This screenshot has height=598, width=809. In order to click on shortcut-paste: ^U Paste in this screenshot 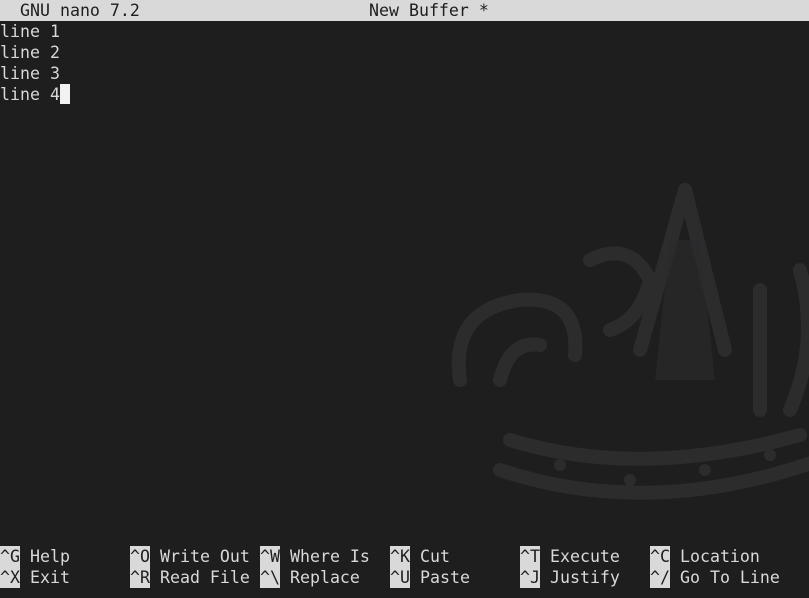, I will do `click(430, 577)`.